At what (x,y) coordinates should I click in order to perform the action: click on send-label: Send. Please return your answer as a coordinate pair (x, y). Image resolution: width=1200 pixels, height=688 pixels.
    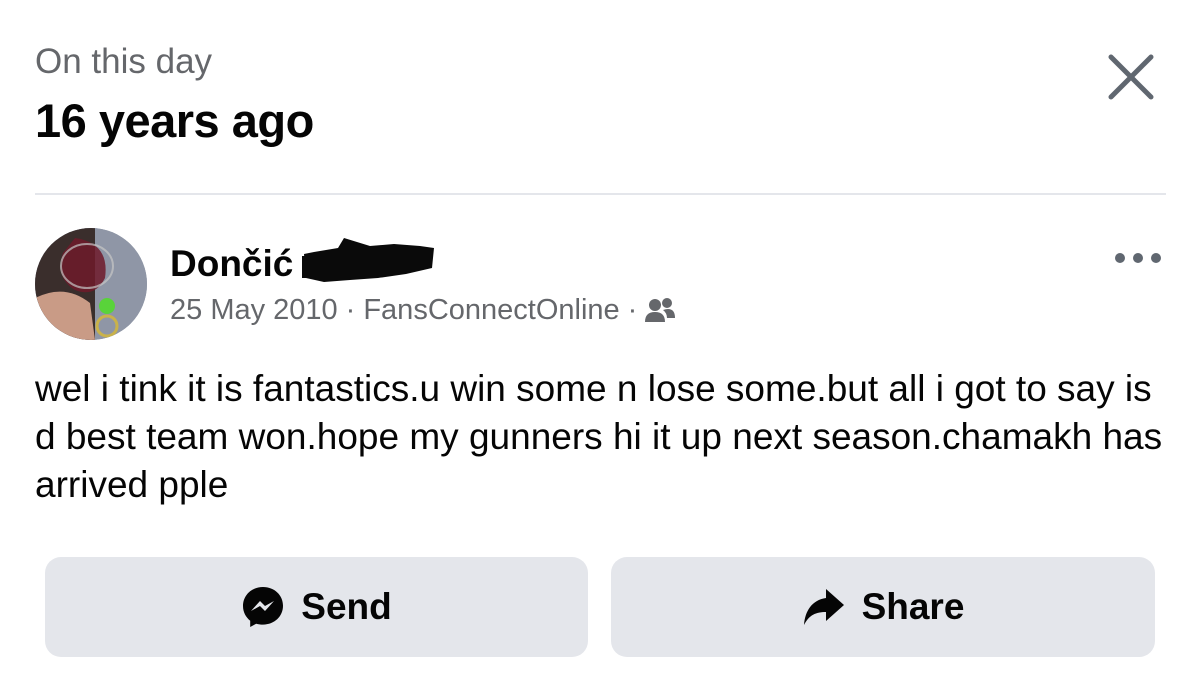
    Looking at the image, I should click on (346, 606).